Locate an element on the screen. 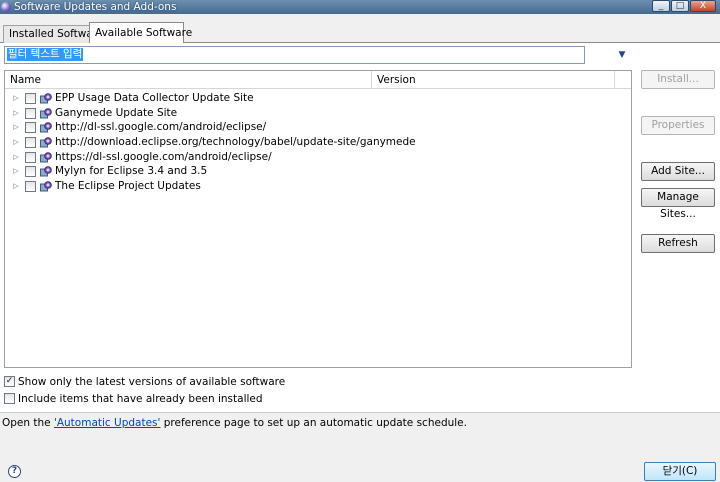 The image size is (720, 482). show-latest-checkbox: ✓ is located at coordinates (9, 381).